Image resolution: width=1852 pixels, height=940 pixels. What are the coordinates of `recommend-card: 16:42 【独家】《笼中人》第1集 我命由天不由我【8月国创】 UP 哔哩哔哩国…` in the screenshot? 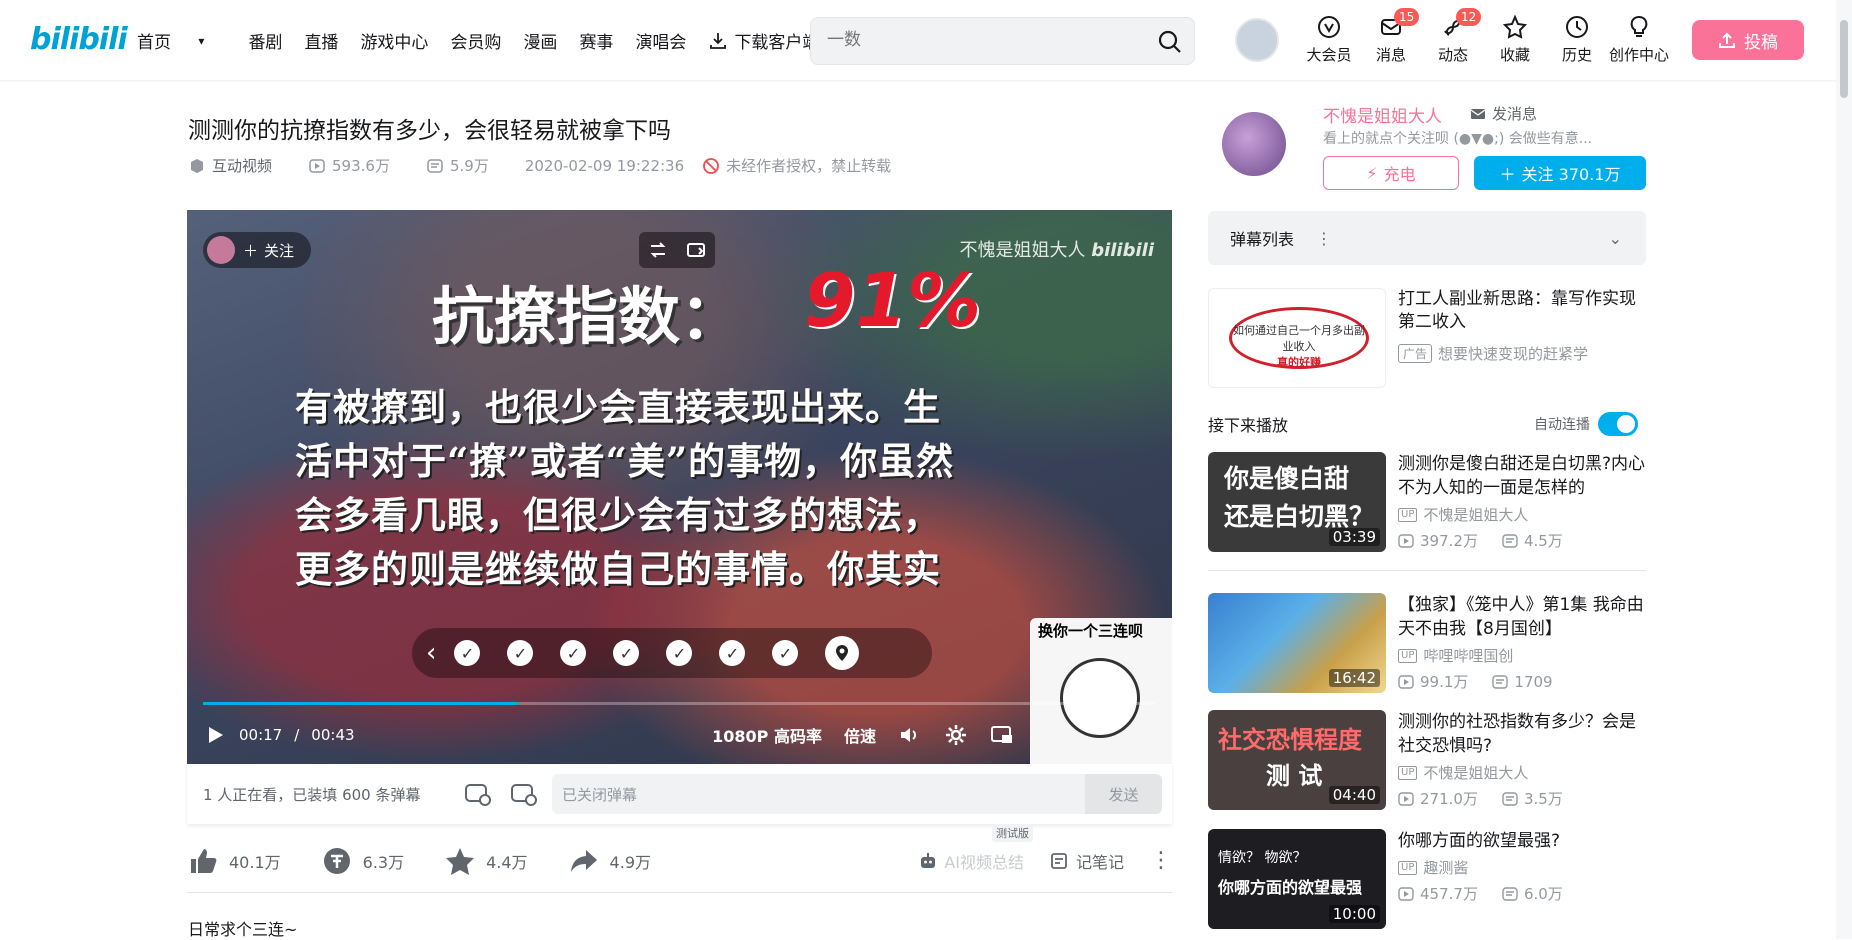 It's located at (1427, 643).